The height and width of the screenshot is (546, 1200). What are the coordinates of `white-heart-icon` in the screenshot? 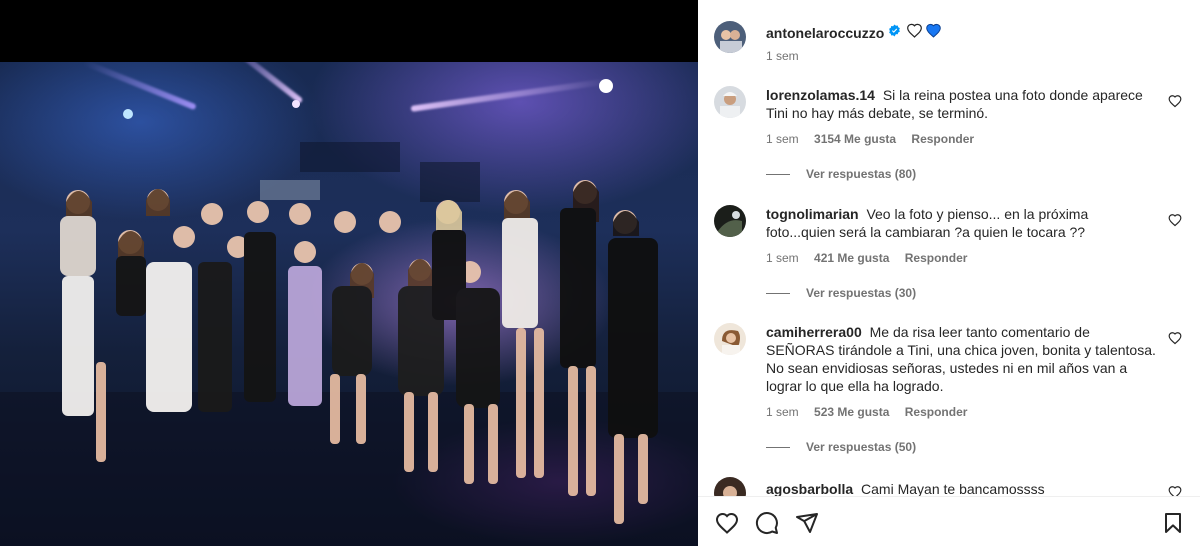 It's located at (914, 33).